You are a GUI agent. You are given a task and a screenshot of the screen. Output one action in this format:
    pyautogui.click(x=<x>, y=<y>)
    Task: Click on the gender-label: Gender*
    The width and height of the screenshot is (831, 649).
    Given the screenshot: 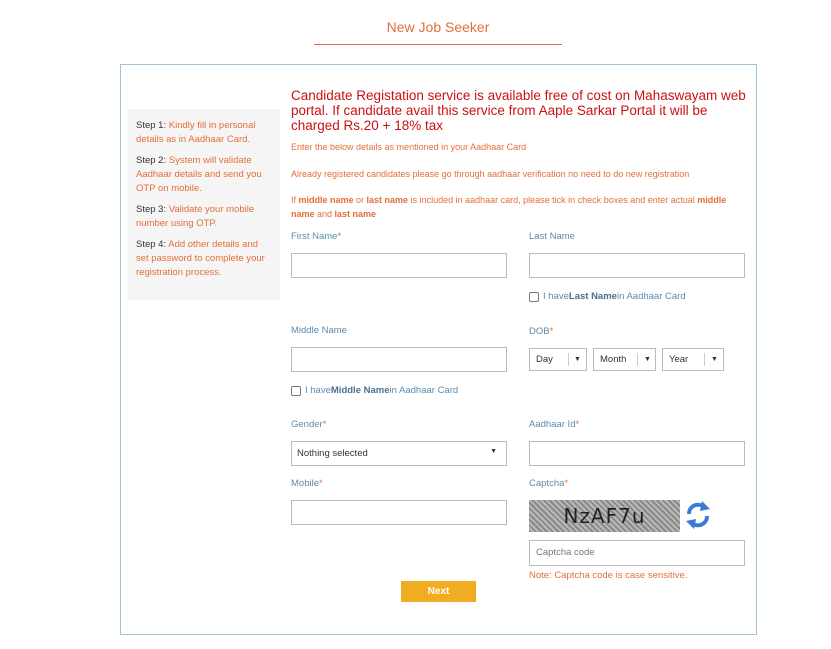 What is the action you would take?
    pyautogui.click(x=309, y=424)
    